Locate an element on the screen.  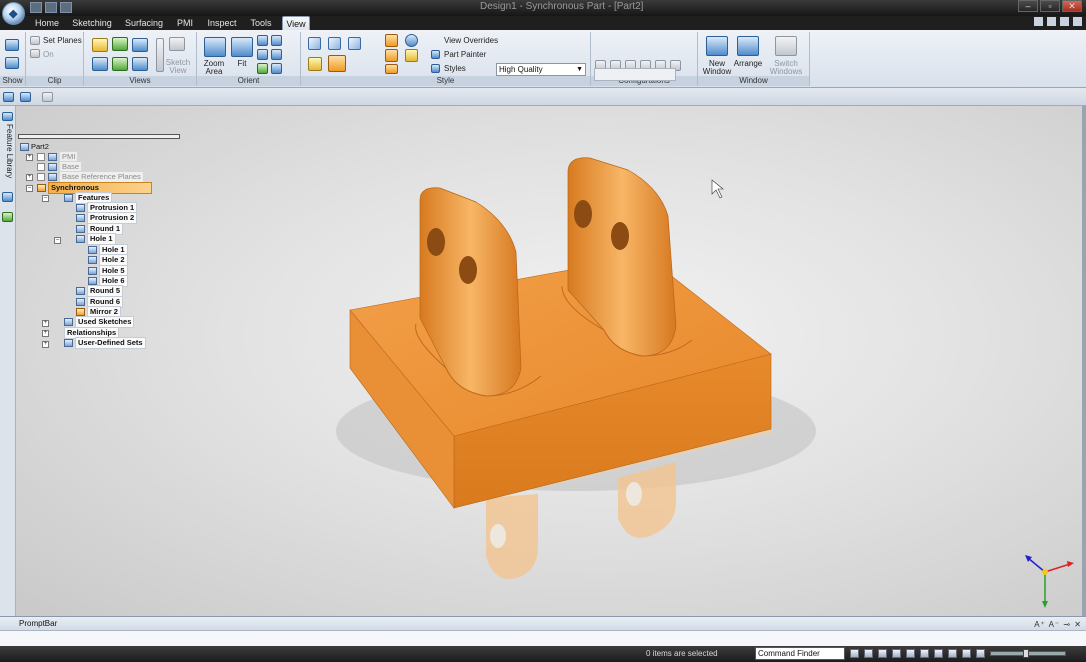
pin-icon: ⊸ is located at coordinates (1067, 624).